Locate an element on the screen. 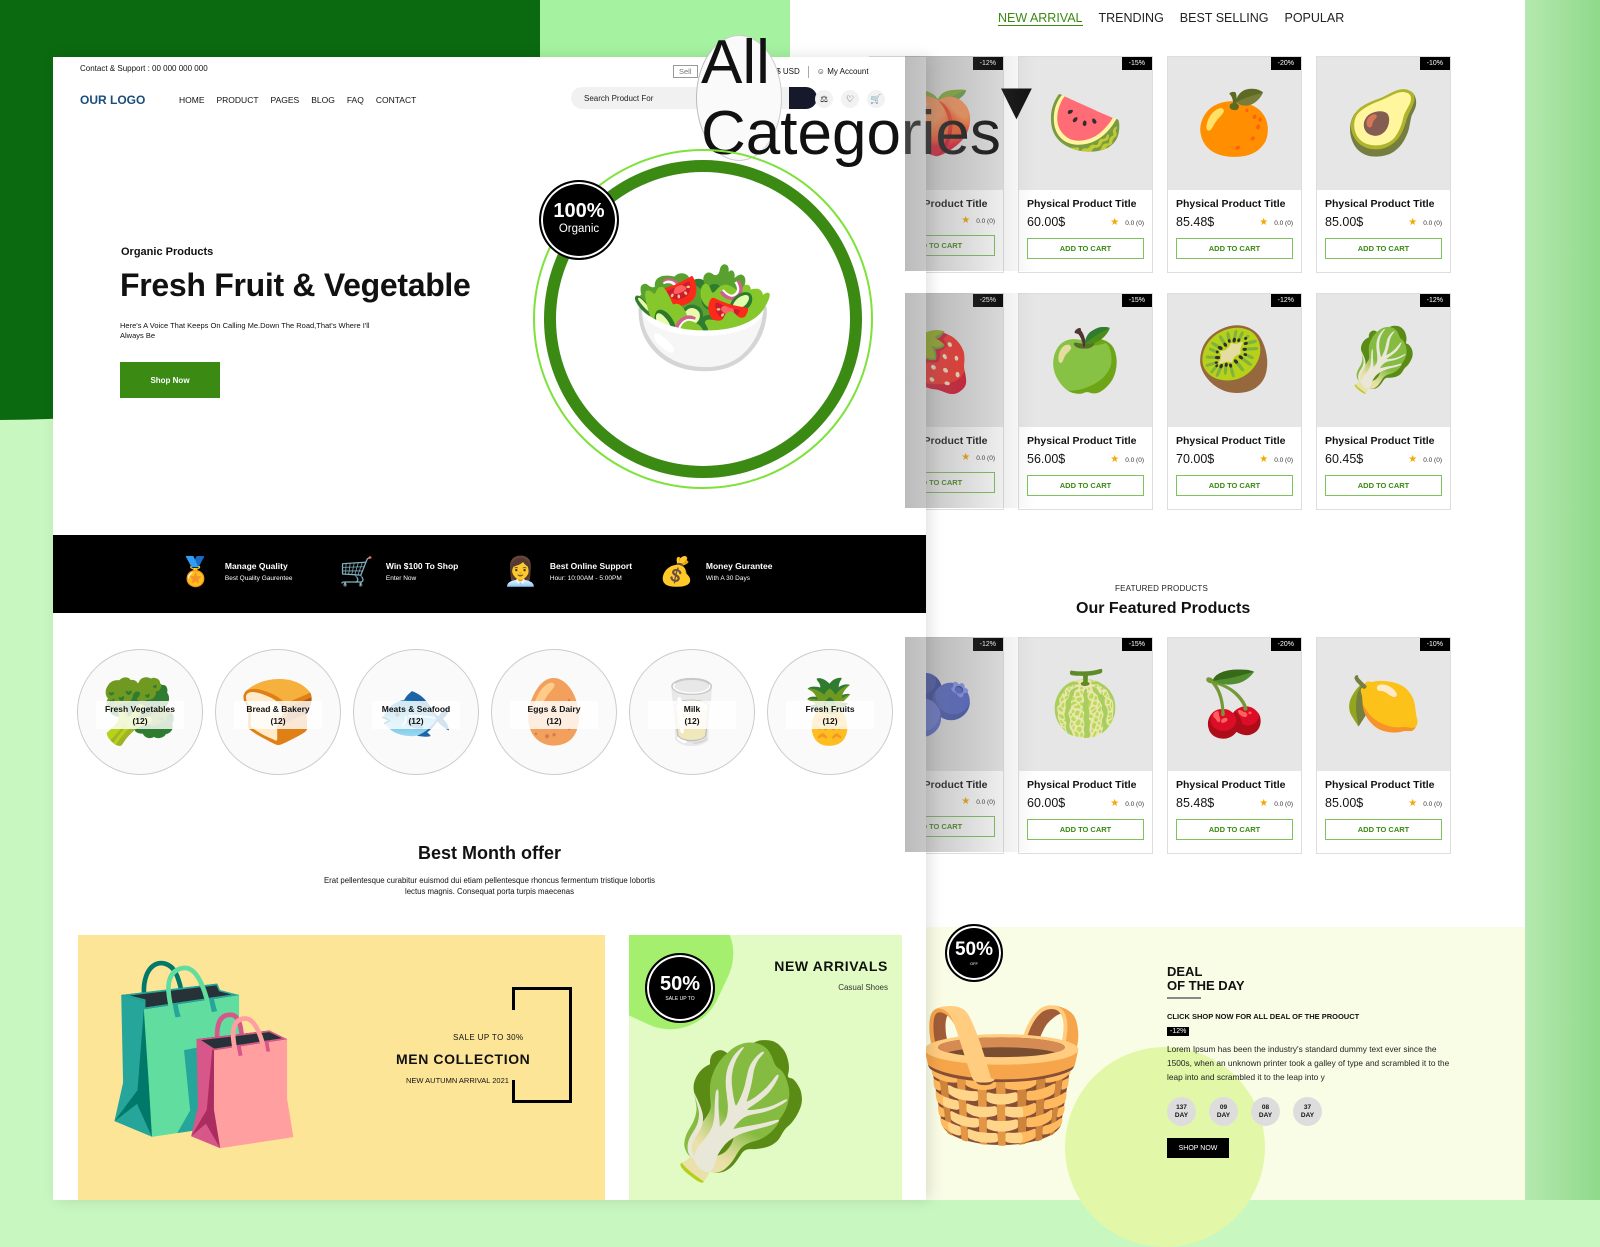 This screenshot has height=1247, width=1600. nav-home: HOME is located at coordinates (192, 100).